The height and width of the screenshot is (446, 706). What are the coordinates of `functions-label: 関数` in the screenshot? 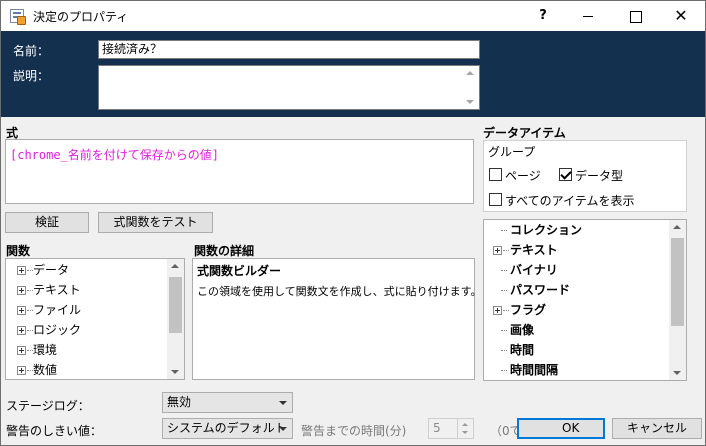 It's located at (18, 251).